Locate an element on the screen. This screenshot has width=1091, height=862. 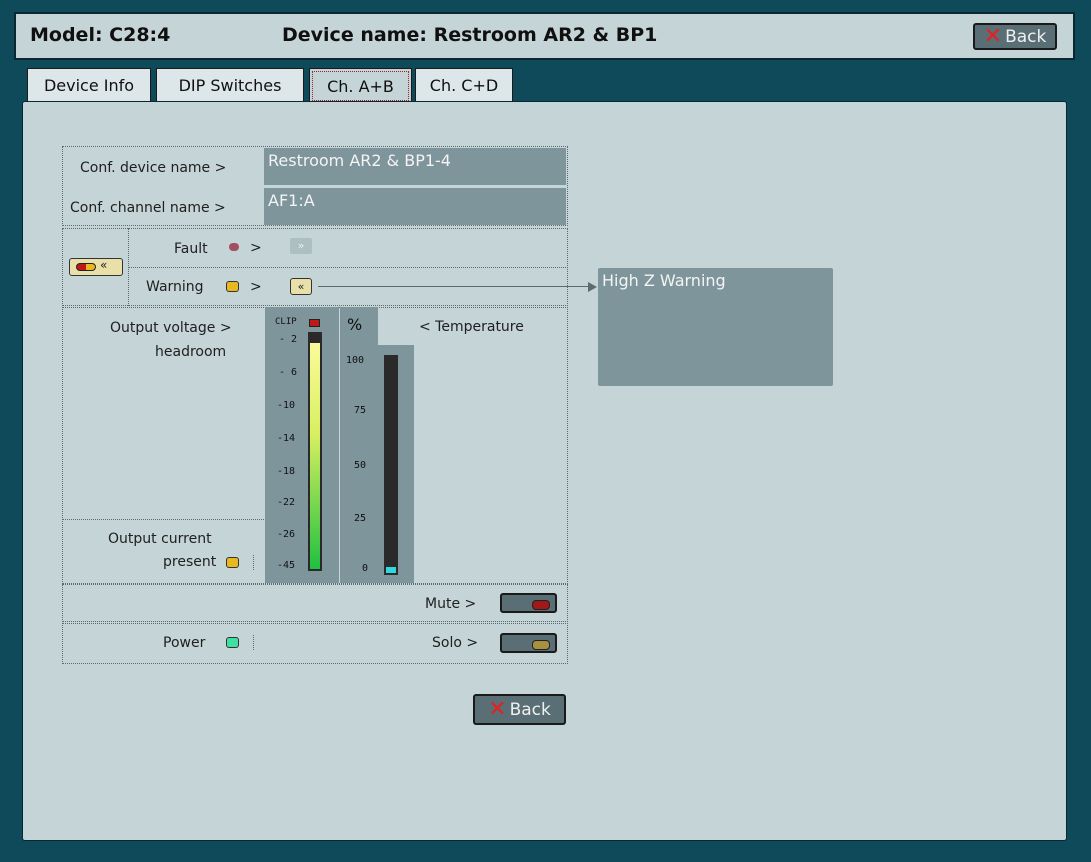
percent-header: % is located at coordinates (359, 326).